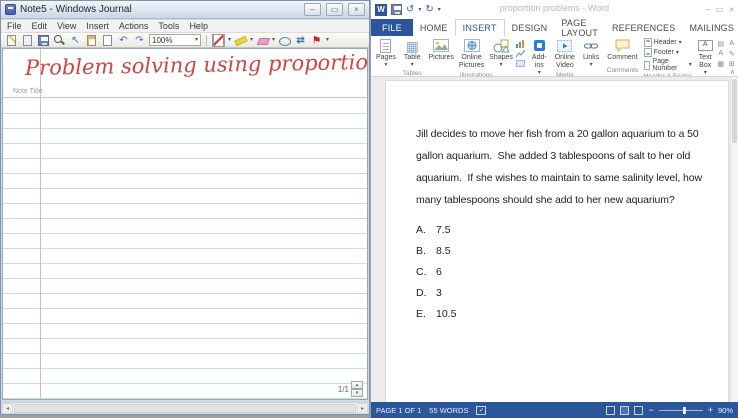 This screenshot has width=738, height=418. I want to click on wordart-icon: A, so click(732, 43).